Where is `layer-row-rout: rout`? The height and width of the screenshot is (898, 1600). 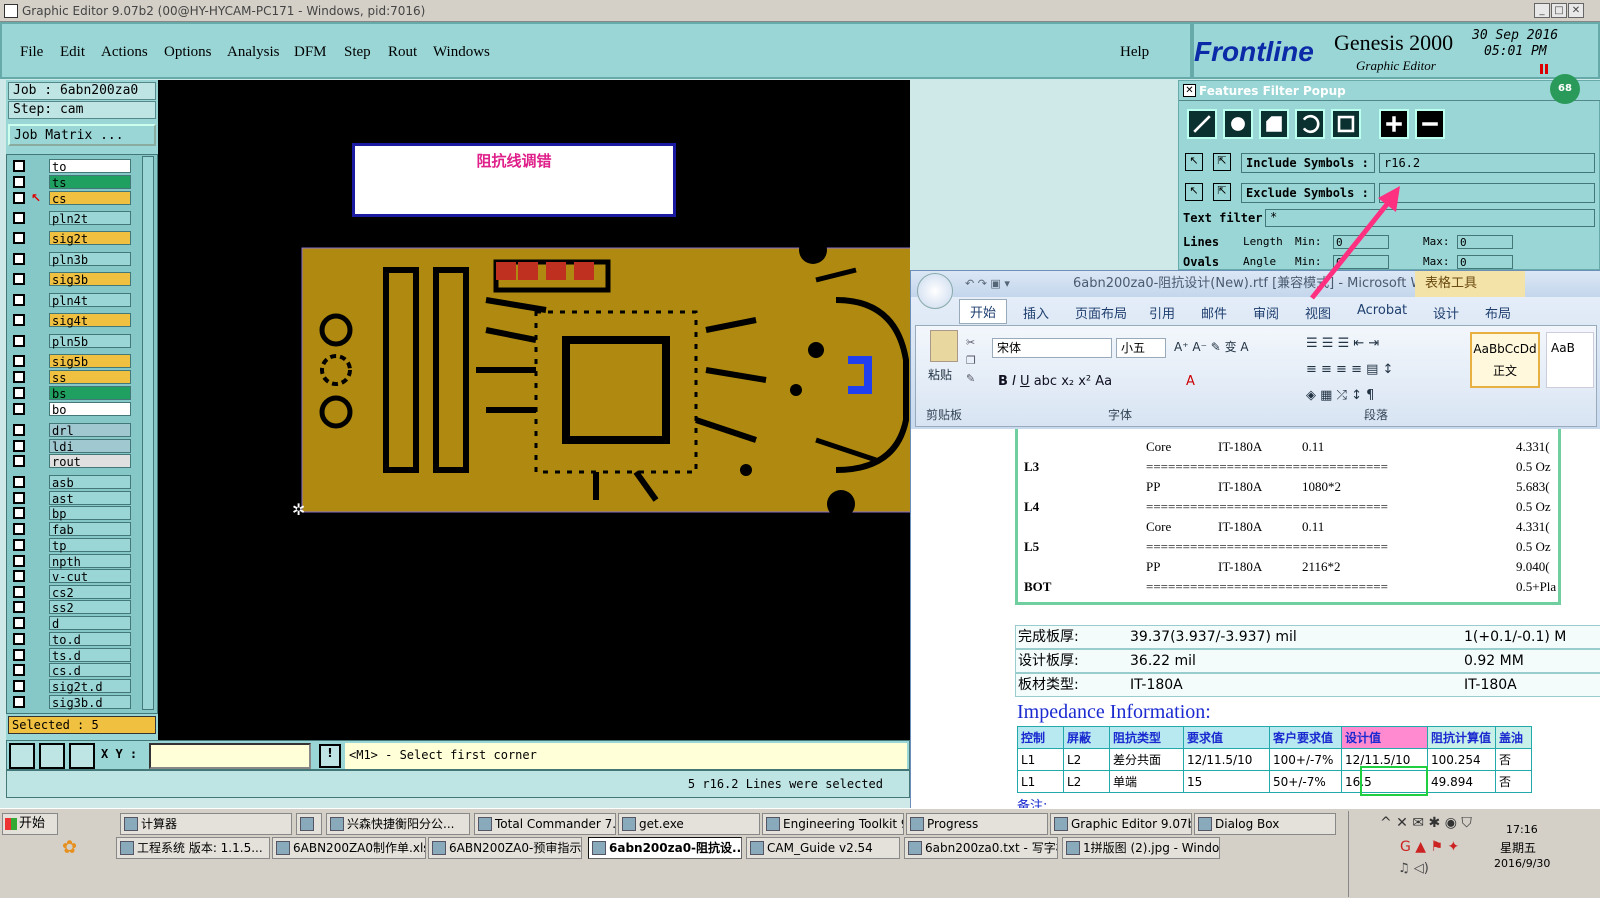 layer-row-rout: rout is located at coordinates (72, 461).